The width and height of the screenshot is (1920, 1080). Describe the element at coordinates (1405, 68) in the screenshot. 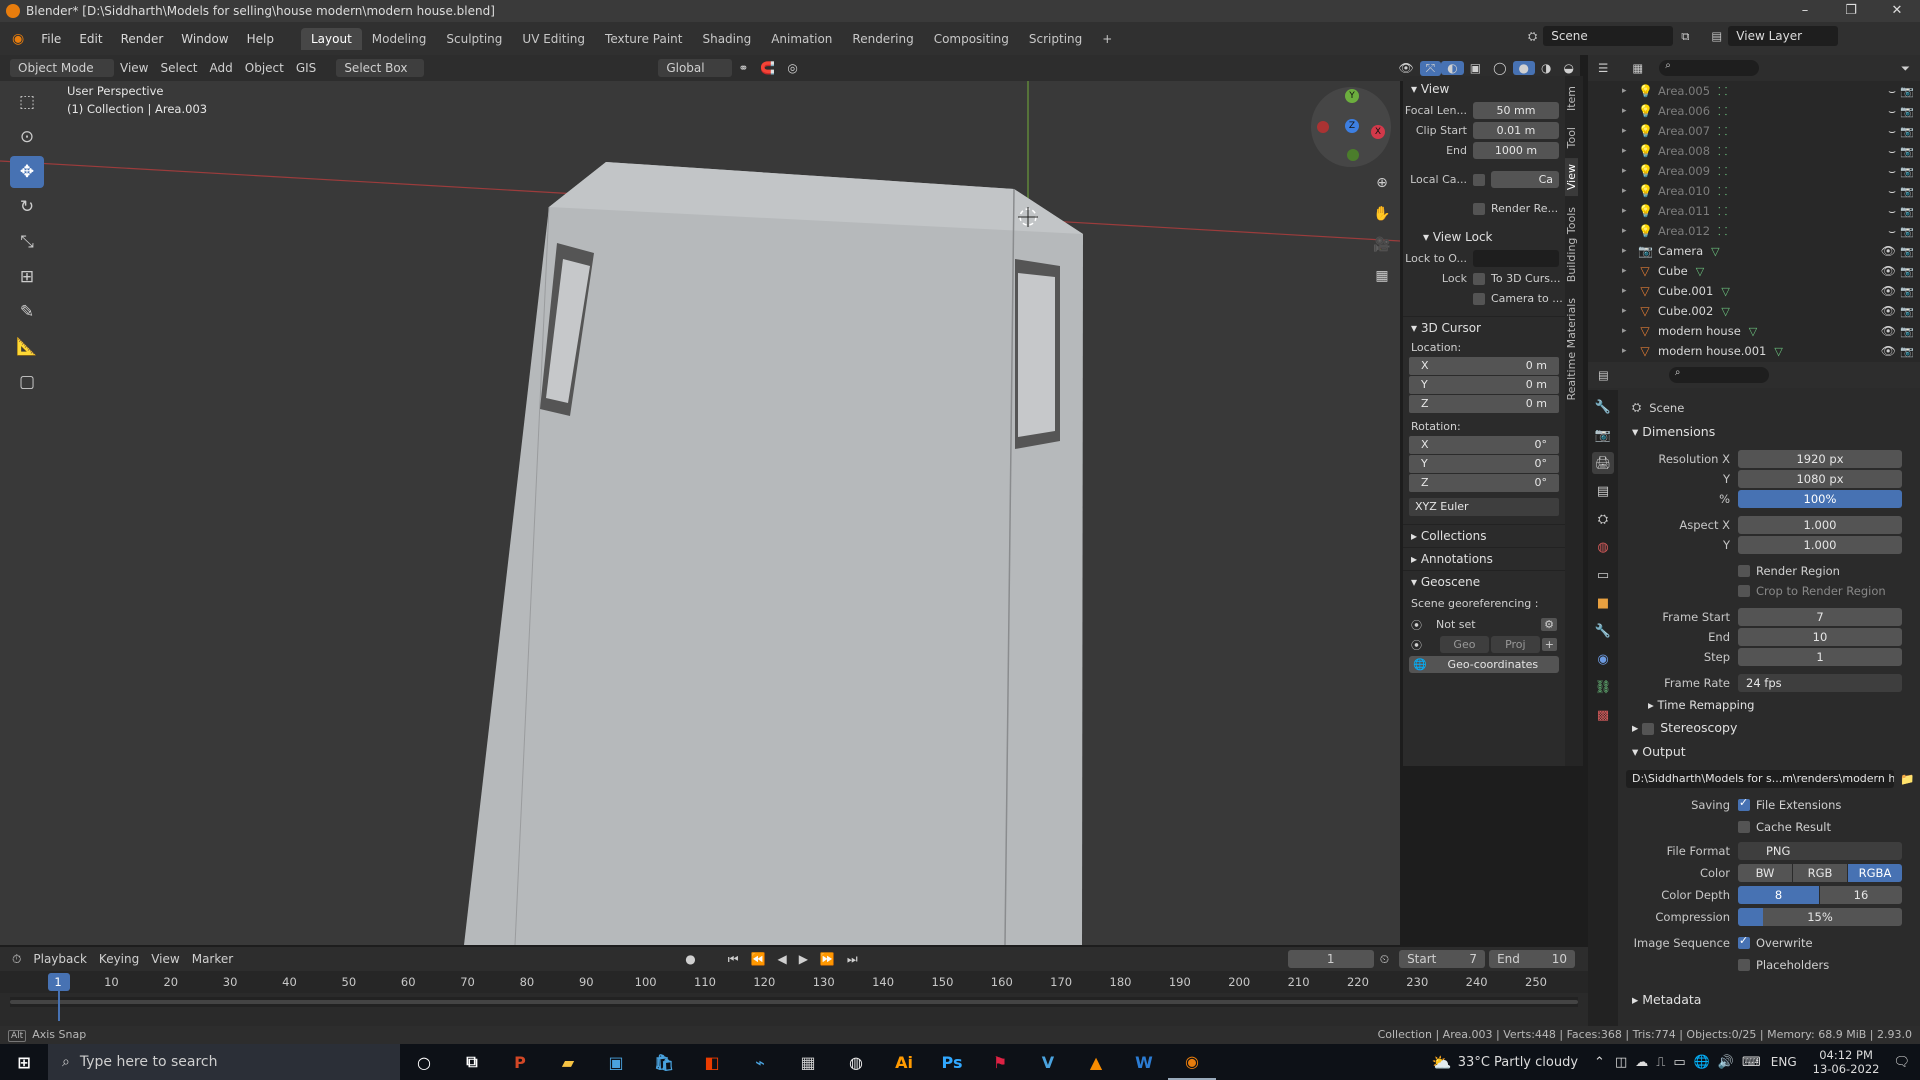

I see `visibility-icon: 👁` at that location.